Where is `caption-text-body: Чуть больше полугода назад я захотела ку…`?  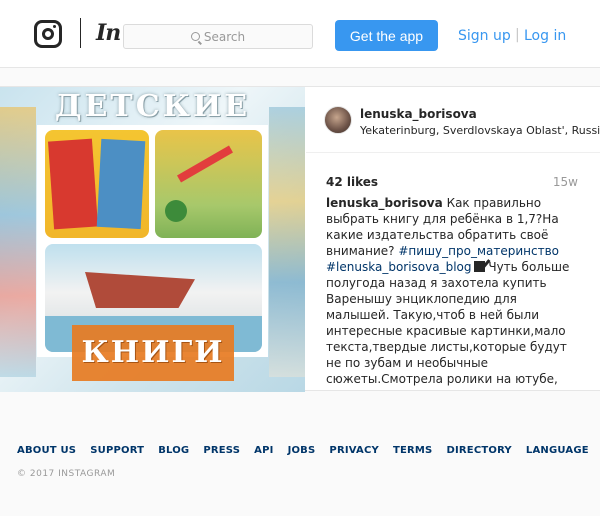
caption-text-body: Чуть больше полугода назад я захотела ку… is located at coordinates (452, 334).